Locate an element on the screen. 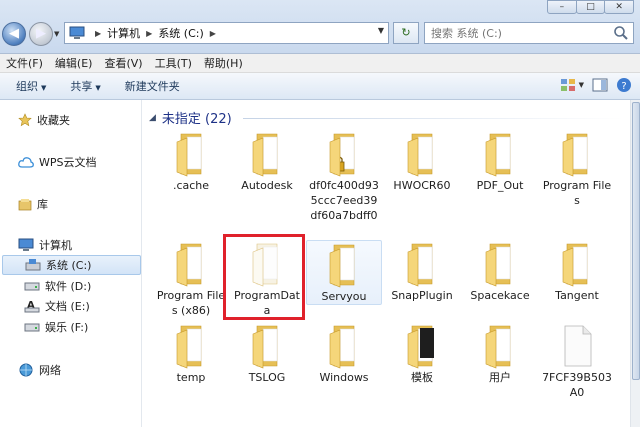 This screenshot has height=427, width=640. share-button: 共享 ▼ is located at coordinates (85, 86).